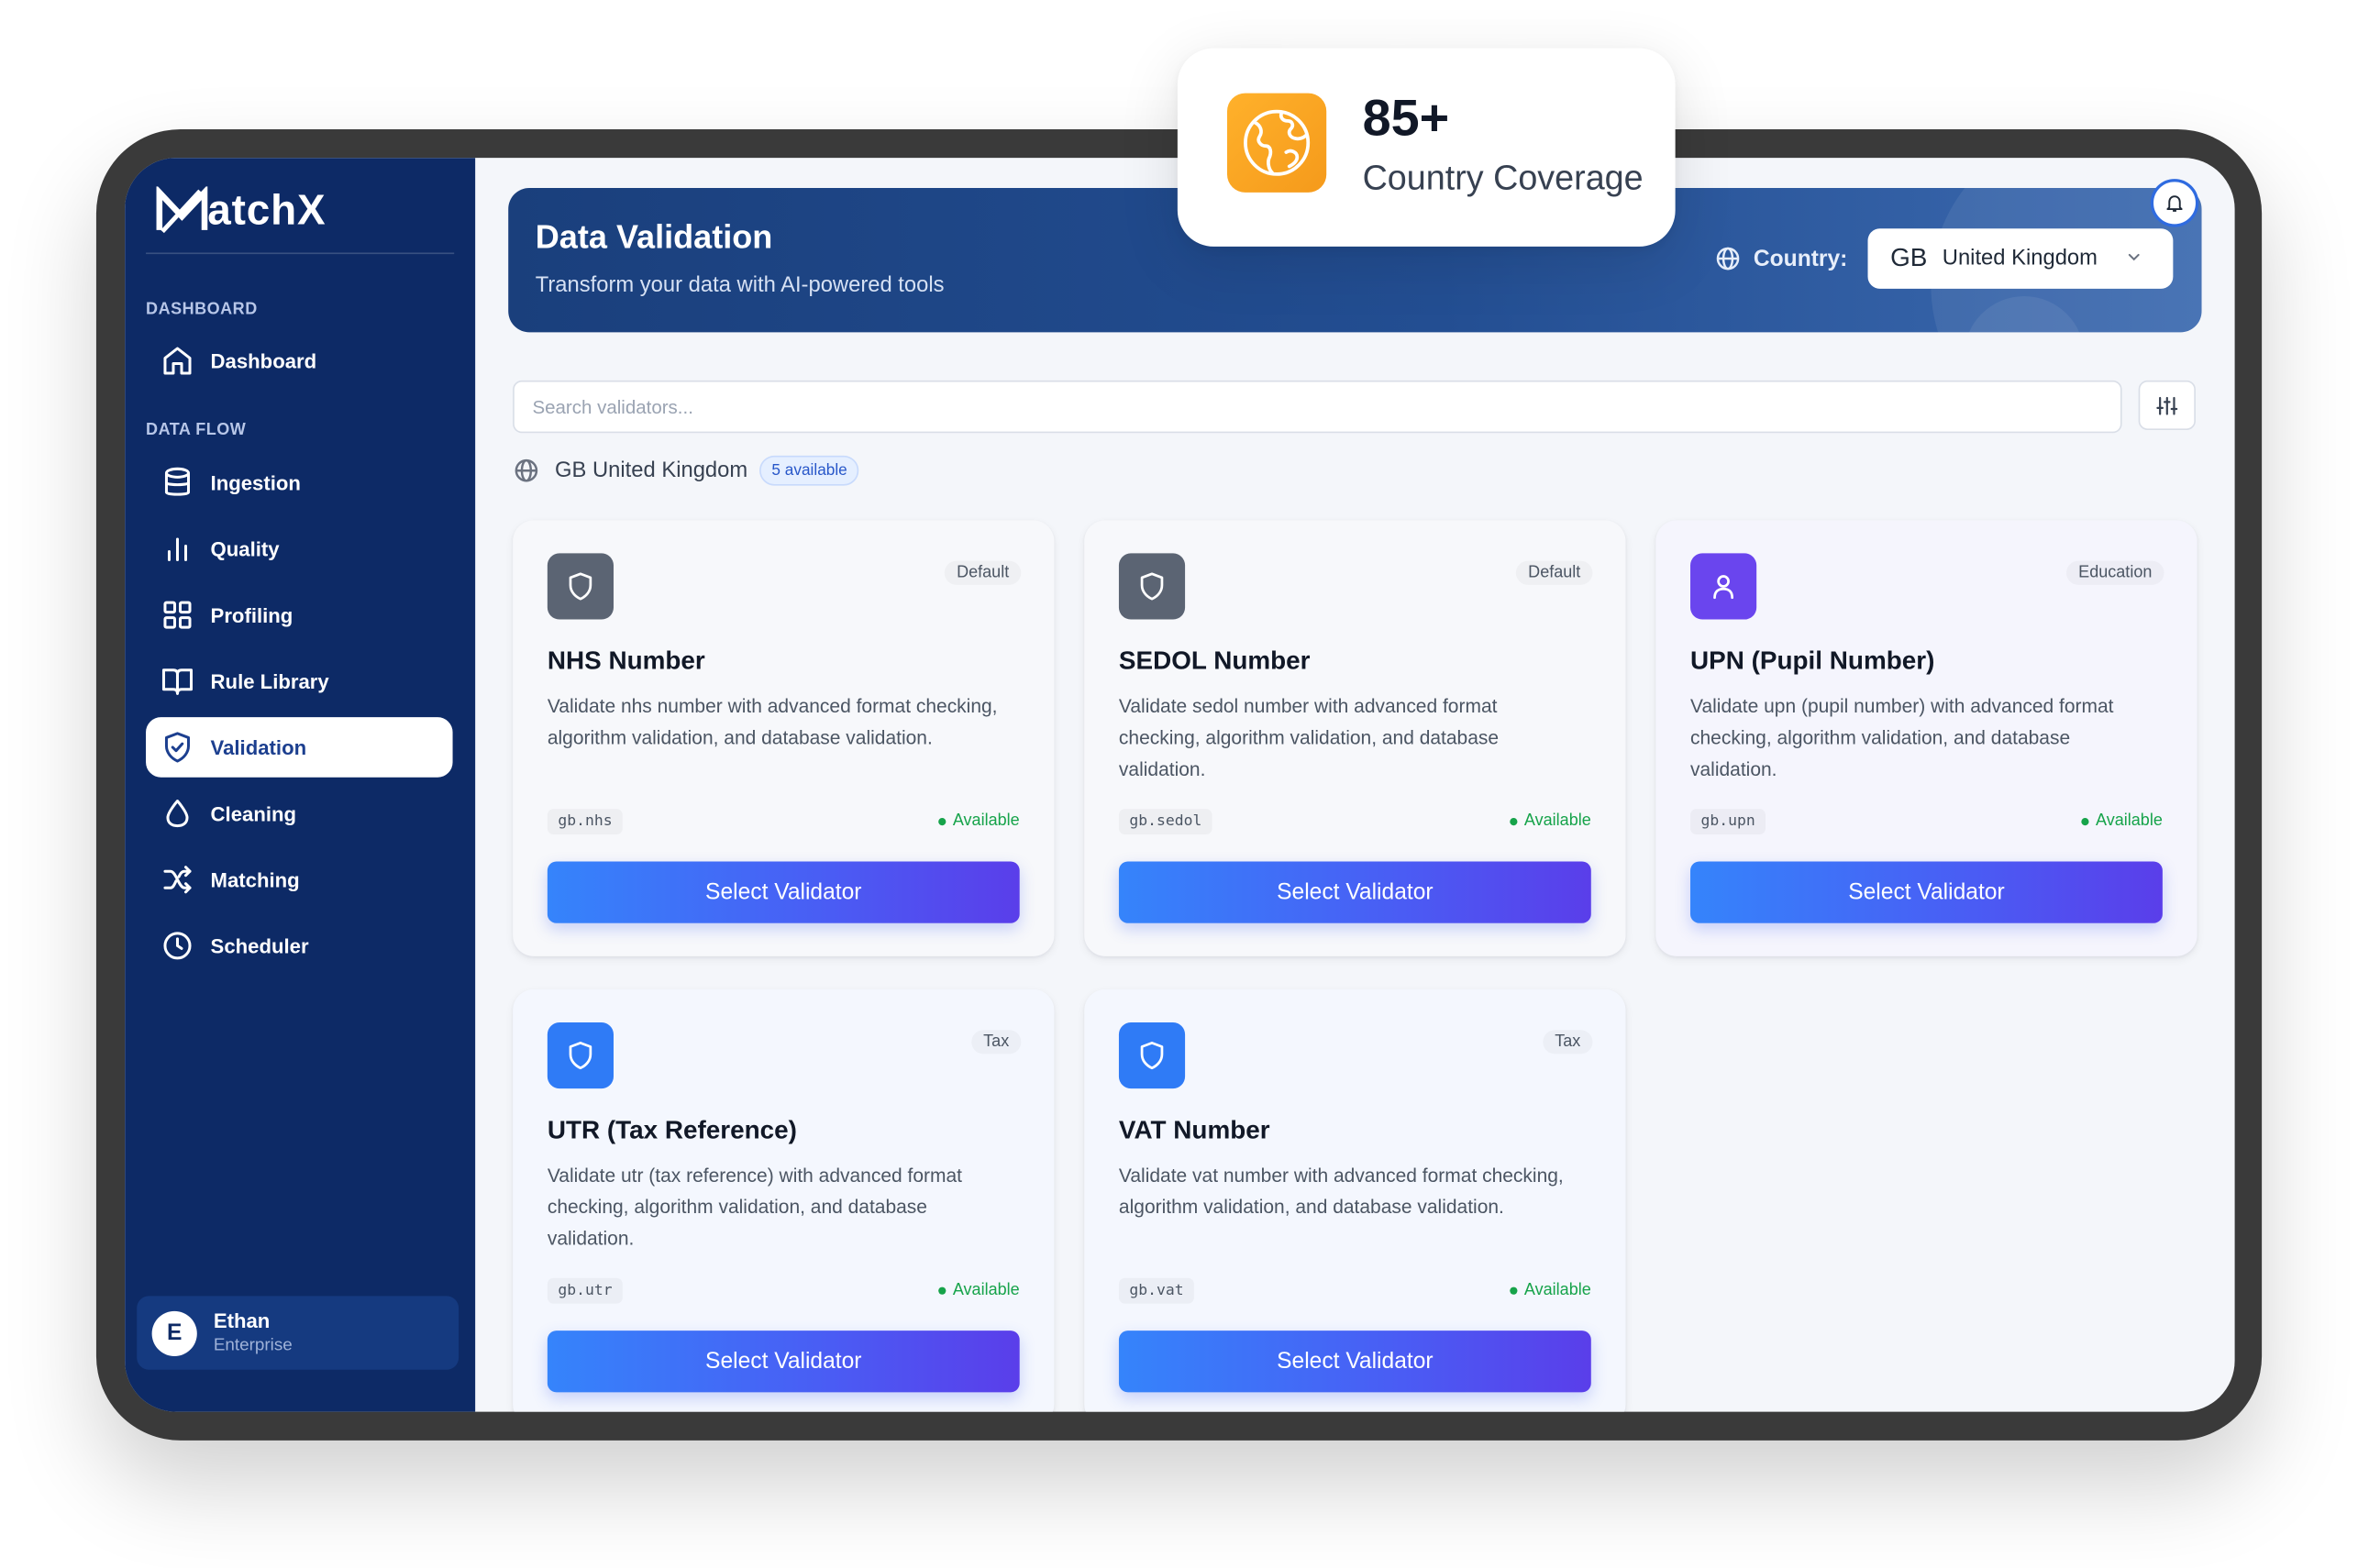  What do you see at coordinates (626, 661) in the screenshot?
I see `validator-title: NHS Number` at bounding box center [626, 661].